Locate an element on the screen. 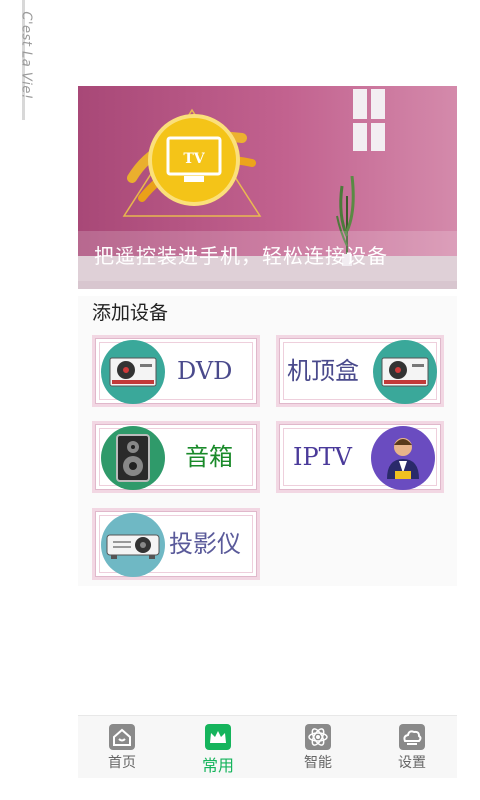 The image size is (480, 800). side-caption-text: C'est La Vie! is located at coordinates (26, 55).